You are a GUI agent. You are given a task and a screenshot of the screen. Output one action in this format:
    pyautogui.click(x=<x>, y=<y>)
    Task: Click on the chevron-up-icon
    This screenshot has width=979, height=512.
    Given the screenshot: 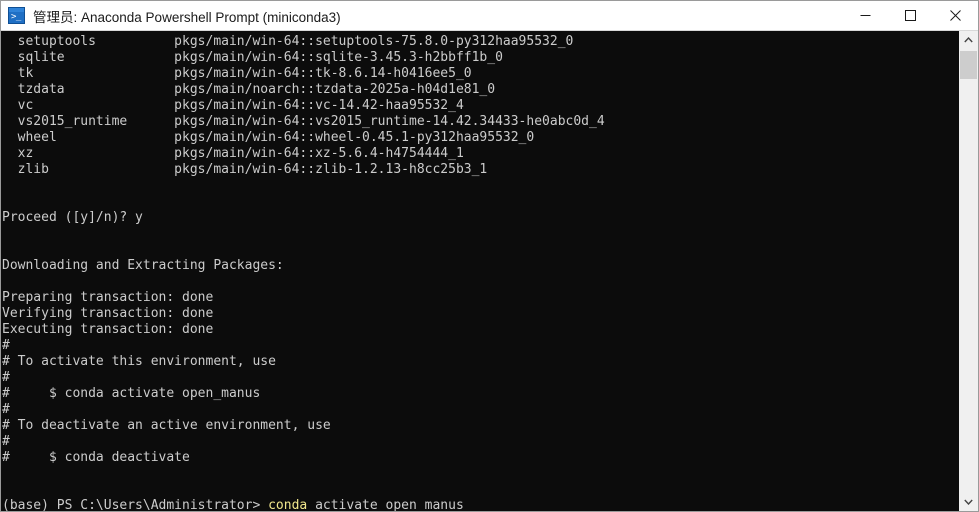 What is the action you would take?
    pyautogui.click(x=968, y=40)
    